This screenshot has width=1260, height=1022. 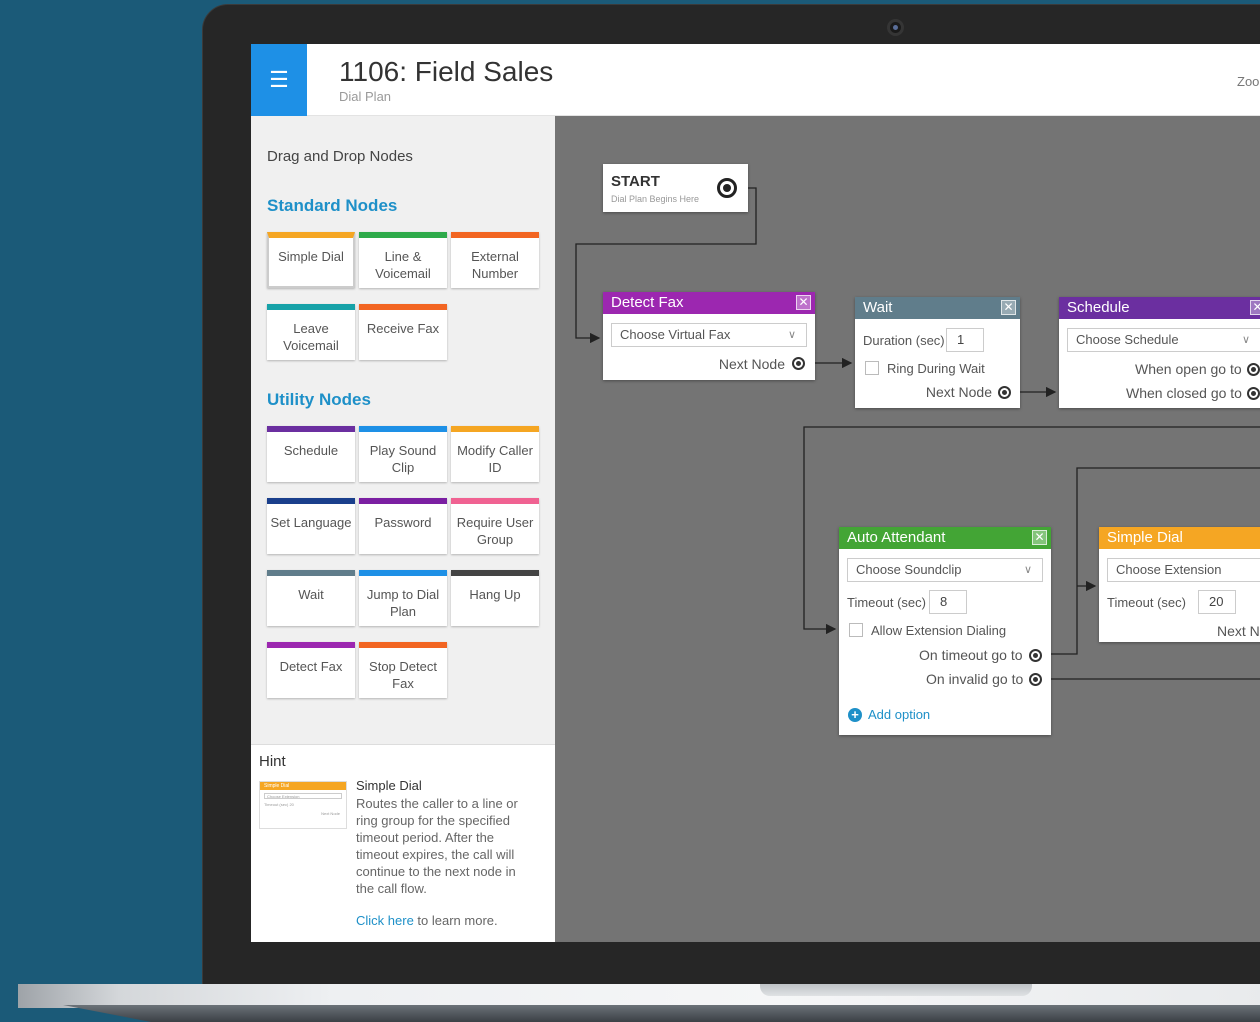 I want to click on detect-fax-next-label: Next Node, so click(x=751, y=364).